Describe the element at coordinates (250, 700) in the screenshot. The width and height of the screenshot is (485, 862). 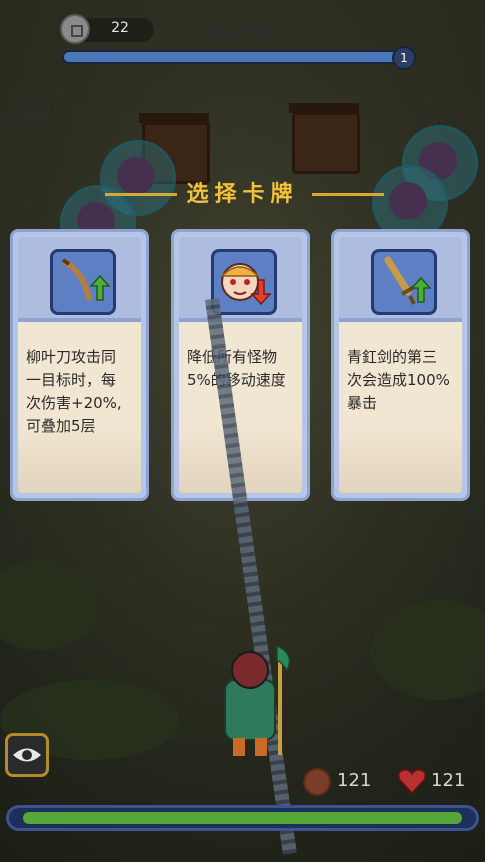
I see `hero-character` at that location.